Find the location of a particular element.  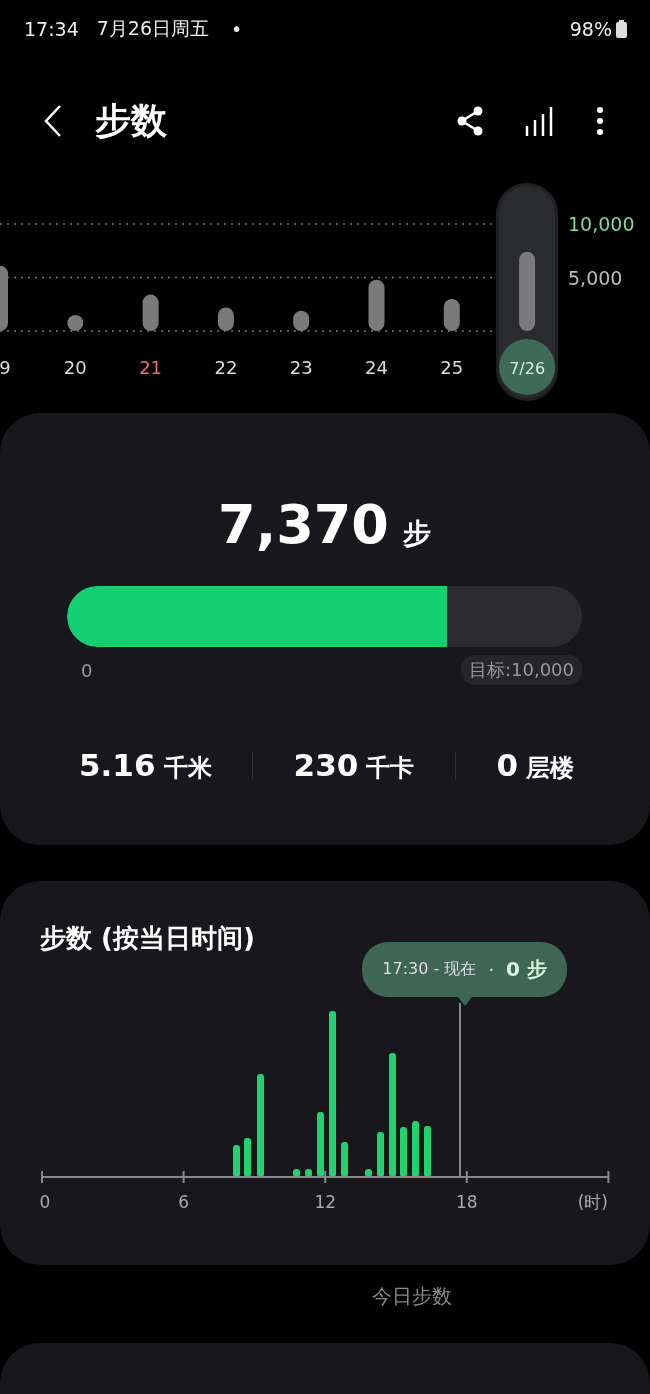

x-tick-label: 18 is located at coordinates (467, 1202).